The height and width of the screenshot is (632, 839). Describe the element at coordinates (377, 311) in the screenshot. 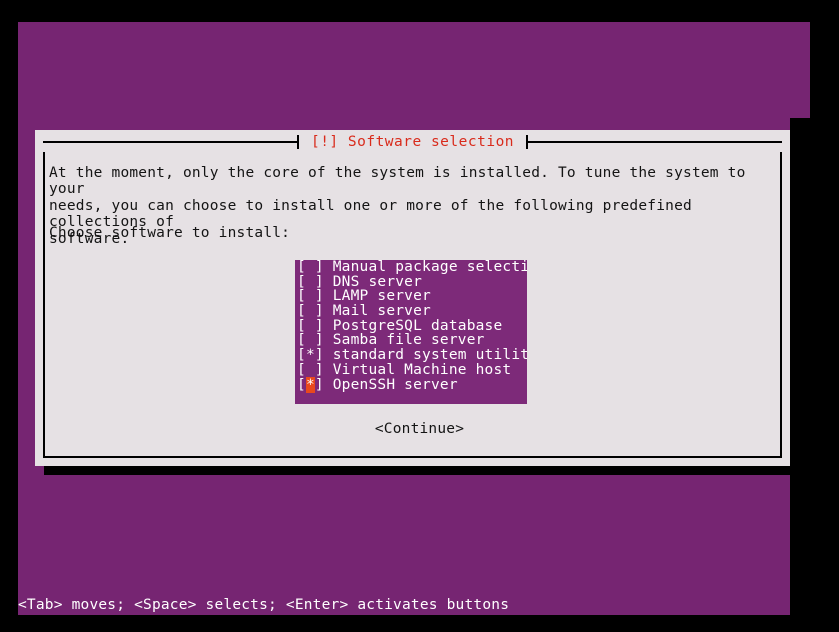

I see `list-item-label: Mail server` at that location.